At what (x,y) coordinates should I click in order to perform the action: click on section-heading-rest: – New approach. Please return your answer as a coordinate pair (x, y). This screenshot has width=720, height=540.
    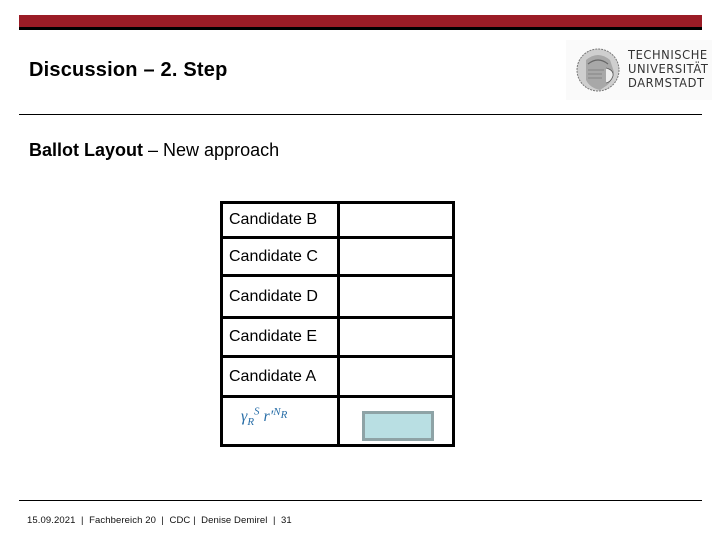
    Looking at the image, I should click on (211, 150).